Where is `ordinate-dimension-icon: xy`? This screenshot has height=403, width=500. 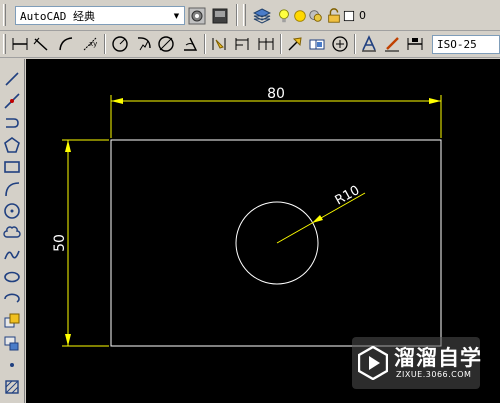 ordinate-dimension-icon: xy is located at coordinates (90, 44).